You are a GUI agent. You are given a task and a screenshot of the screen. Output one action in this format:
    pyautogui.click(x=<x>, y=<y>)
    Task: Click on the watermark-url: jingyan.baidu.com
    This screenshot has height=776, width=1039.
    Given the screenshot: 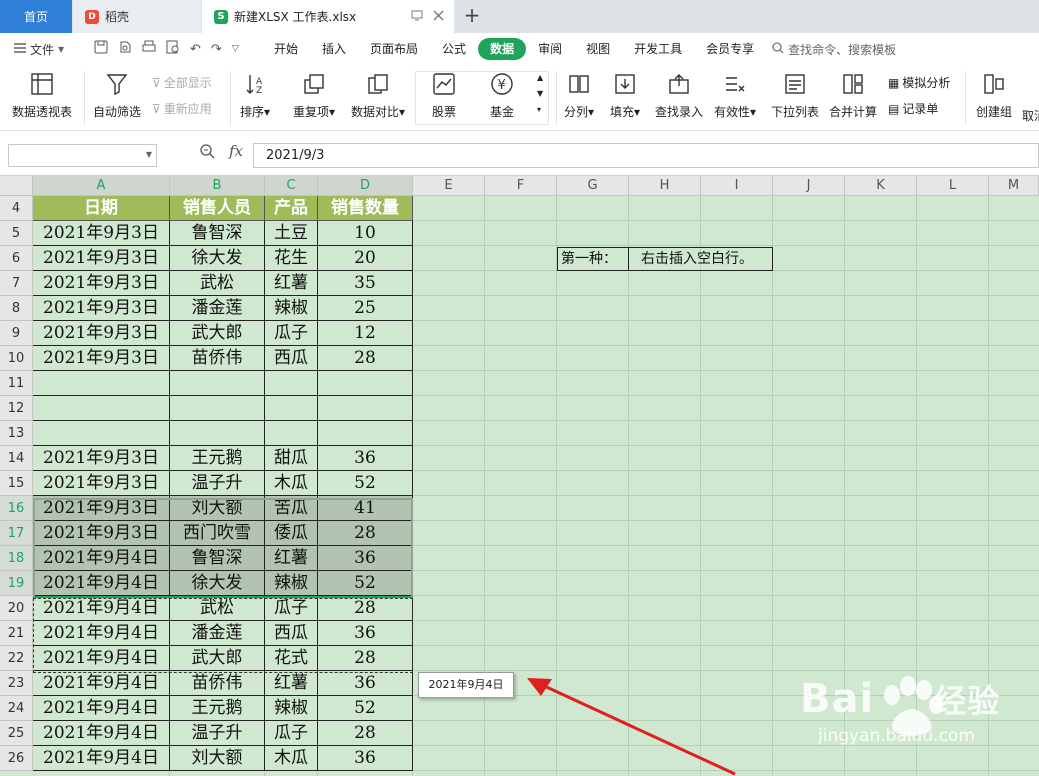 What is the action you would take?
    pyautogui.click(x=896, y=736)
    